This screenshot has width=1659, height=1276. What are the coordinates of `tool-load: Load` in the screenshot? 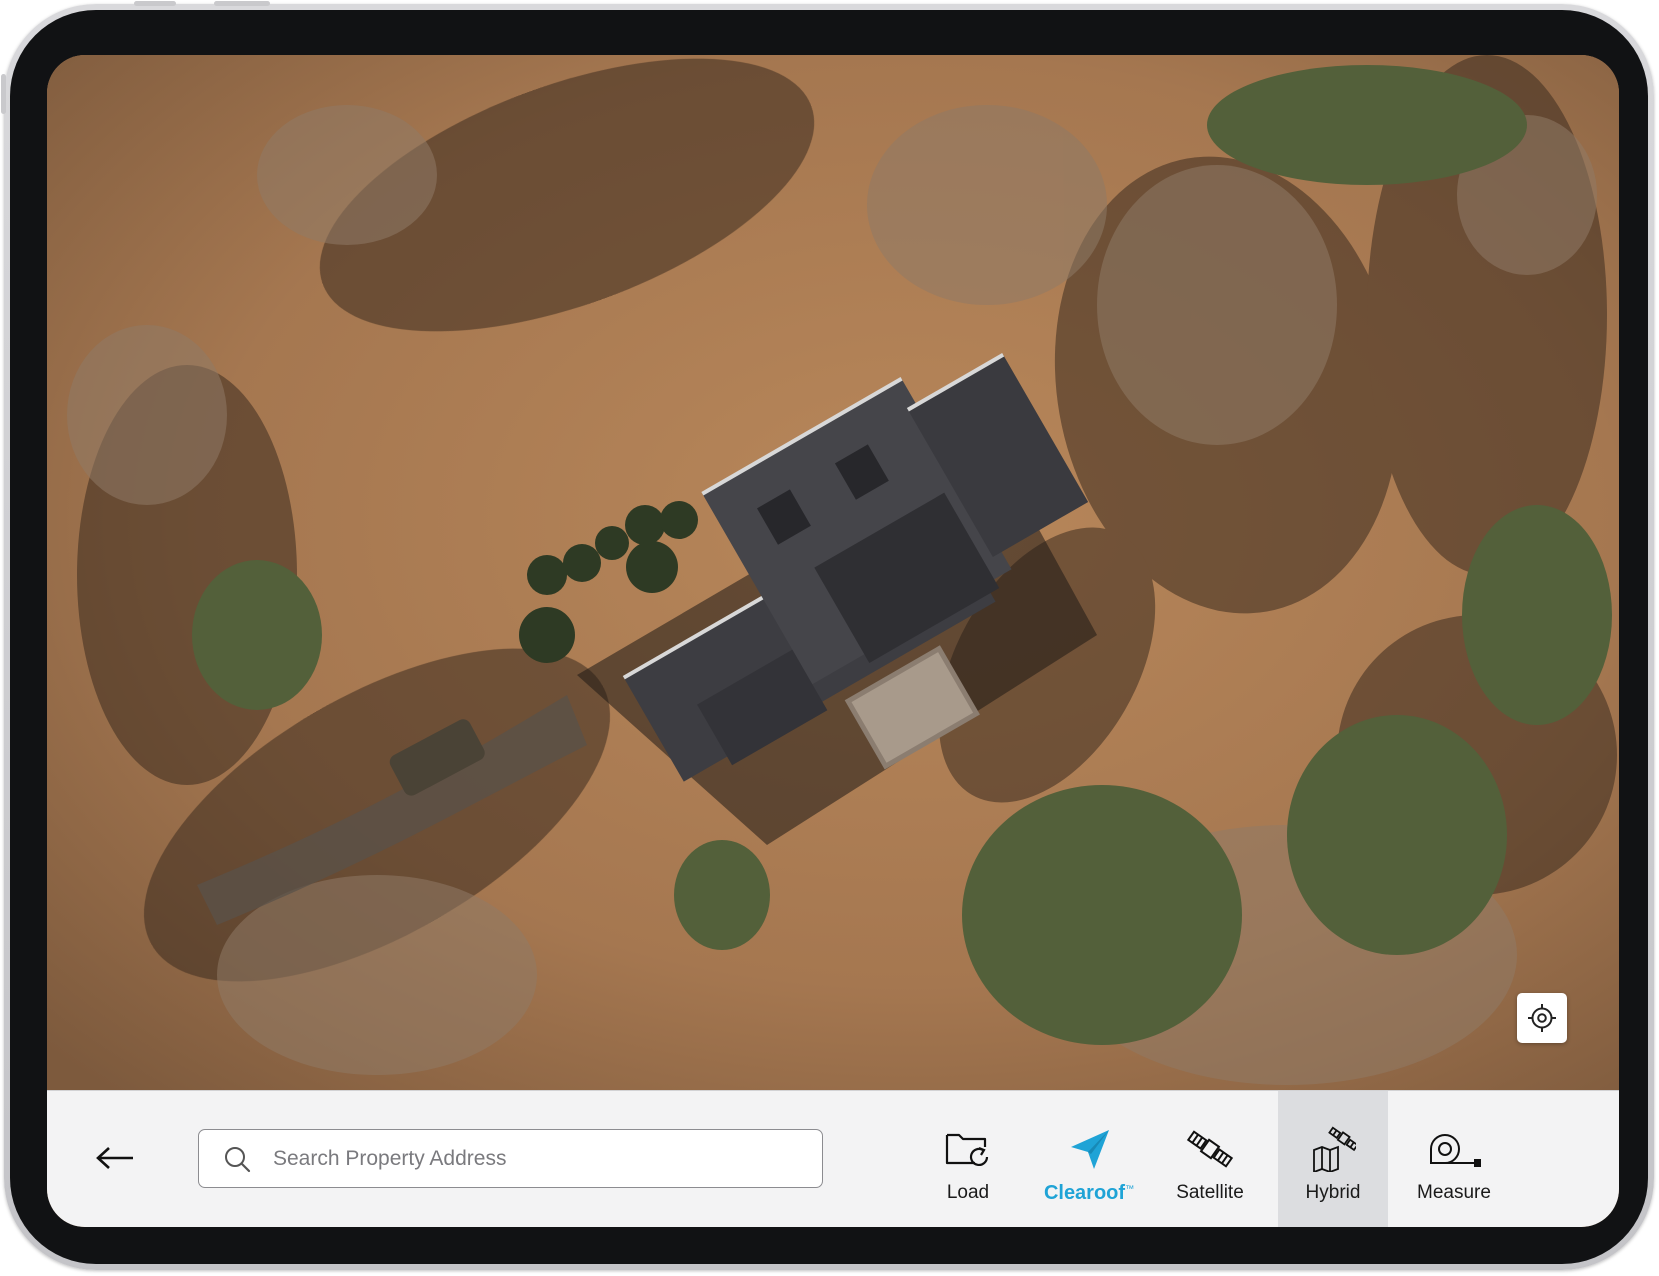 It's located at (968, 1159).